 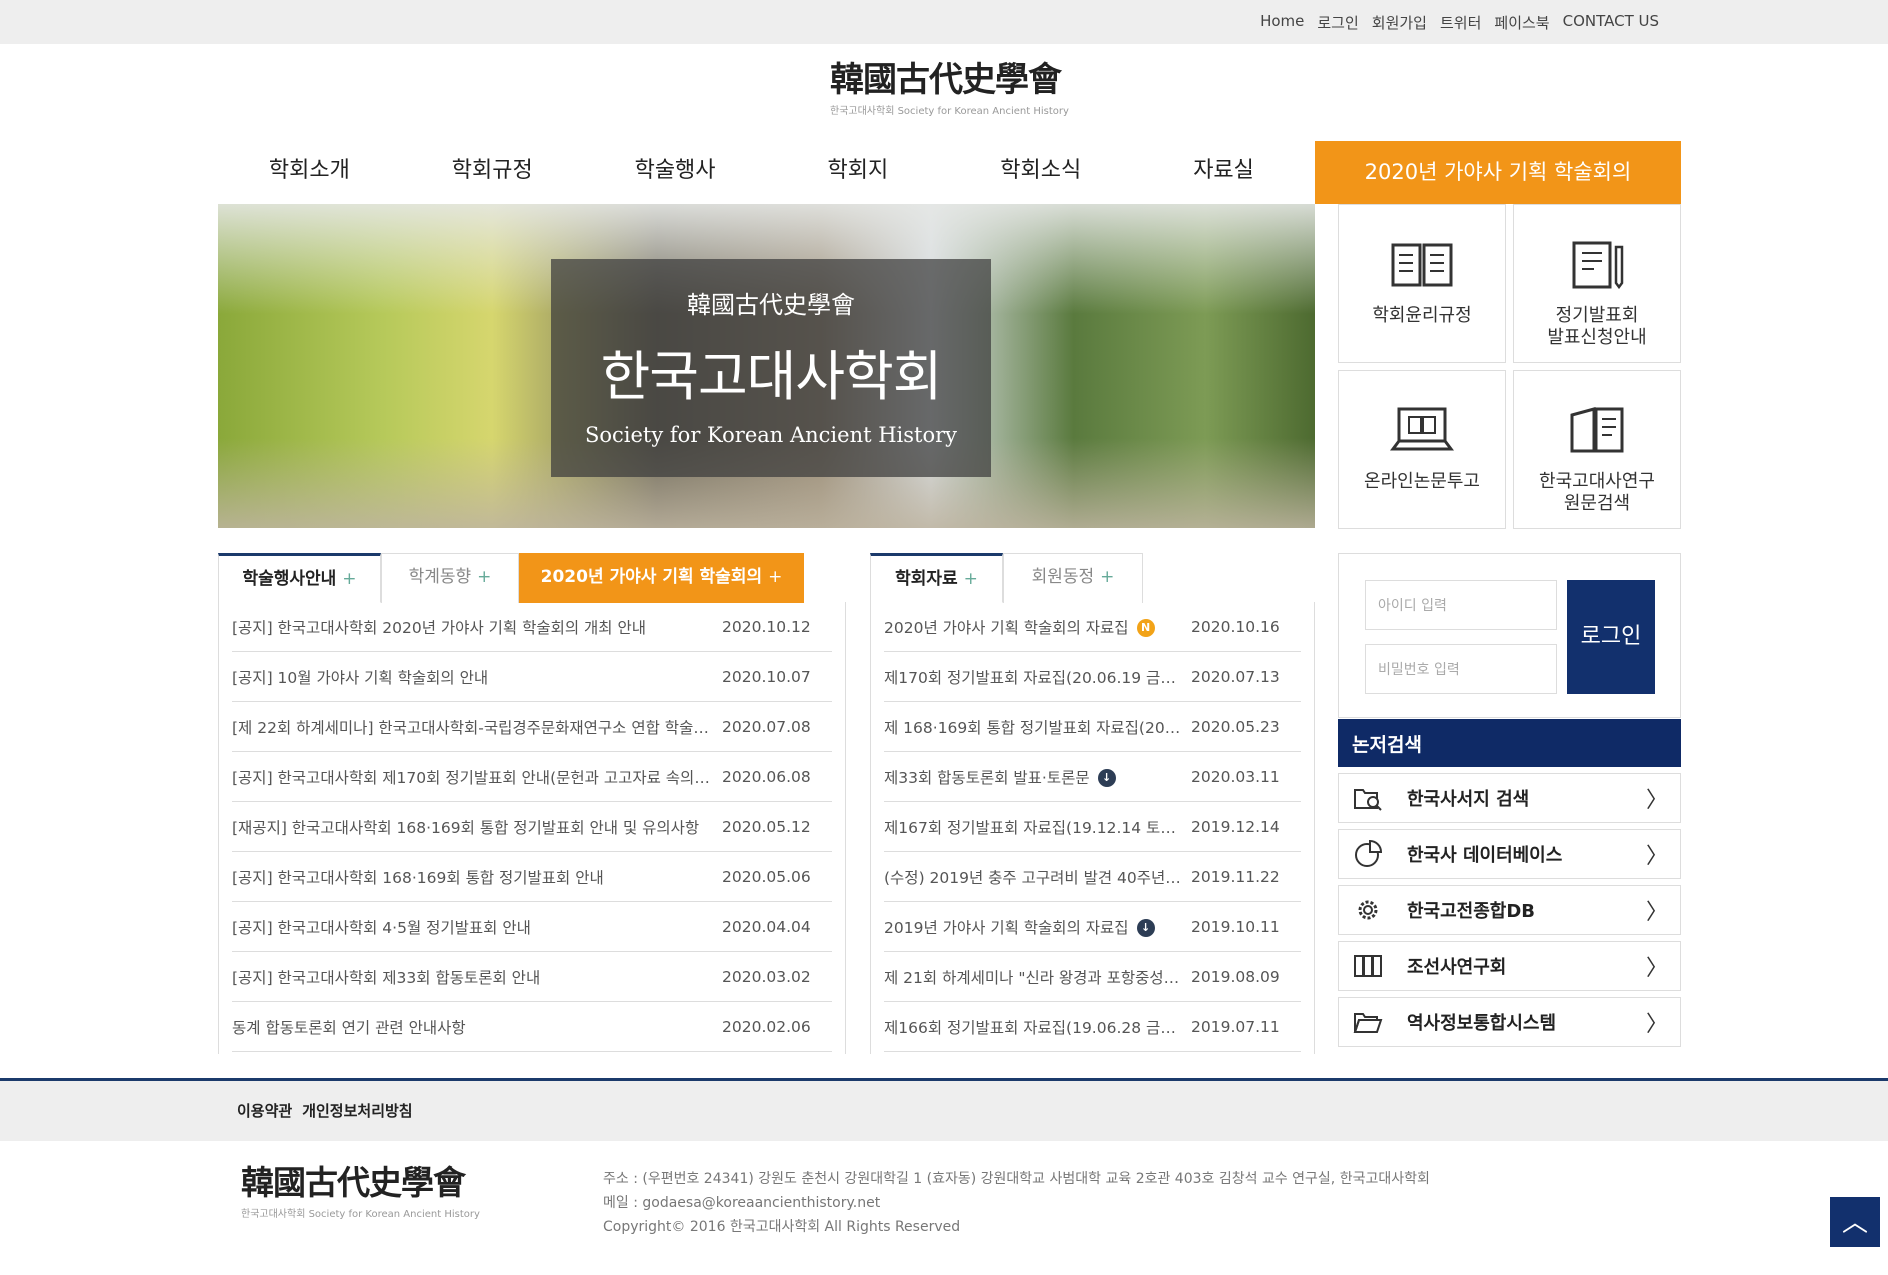 I want to click on signup-link: 회원가입, so click(x=1399, y=22).